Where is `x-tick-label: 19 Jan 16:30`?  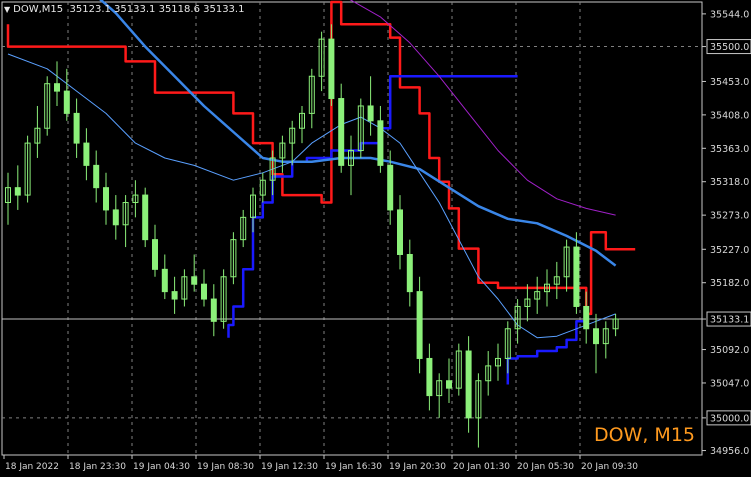
x-tick-label: 19 Jan 16:30 is located at coordinates (353, 467).